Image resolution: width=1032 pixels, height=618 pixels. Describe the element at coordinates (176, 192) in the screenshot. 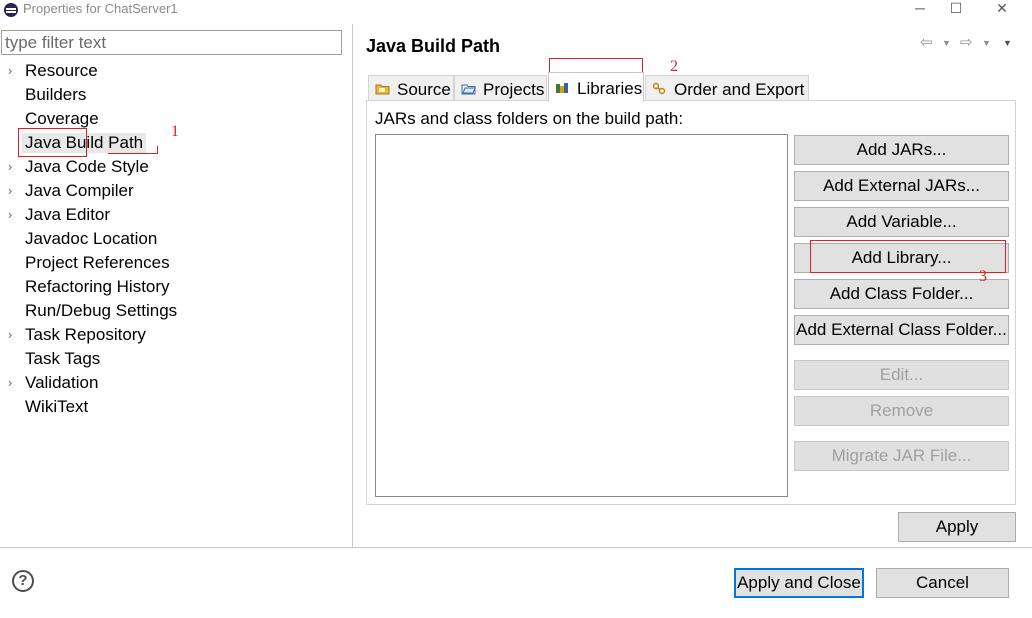

I see `tree-item-java-compiler: › Java Compiler` at that location.